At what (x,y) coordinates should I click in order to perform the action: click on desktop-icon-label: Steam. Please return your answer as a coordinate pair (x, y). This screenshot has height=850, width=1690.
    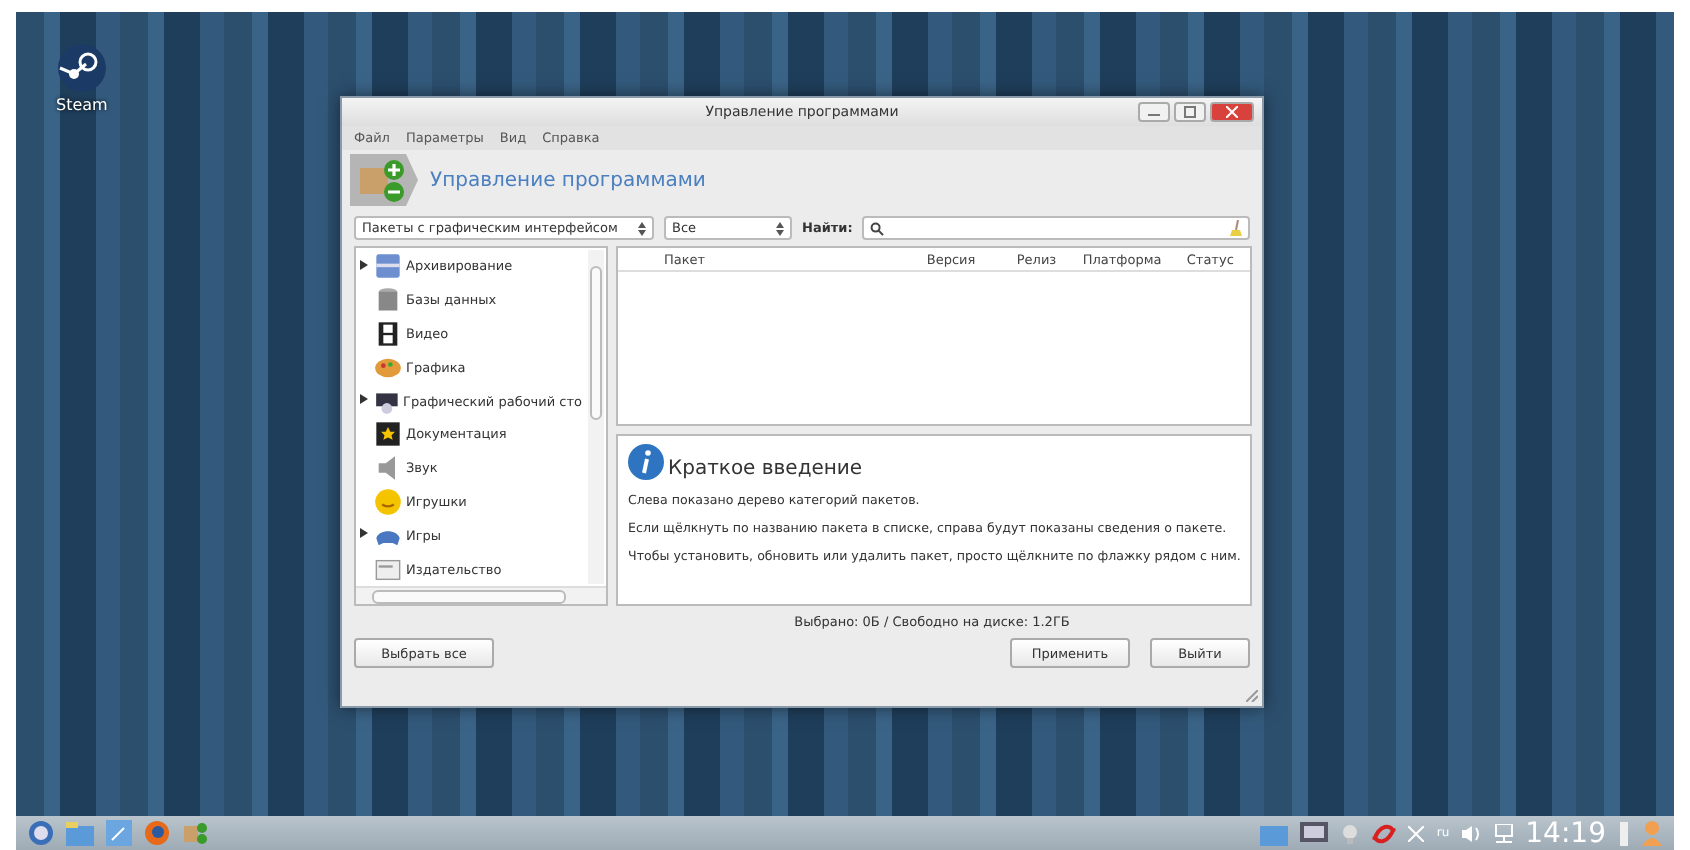
    Looking at the image, I should click on (82, 105).